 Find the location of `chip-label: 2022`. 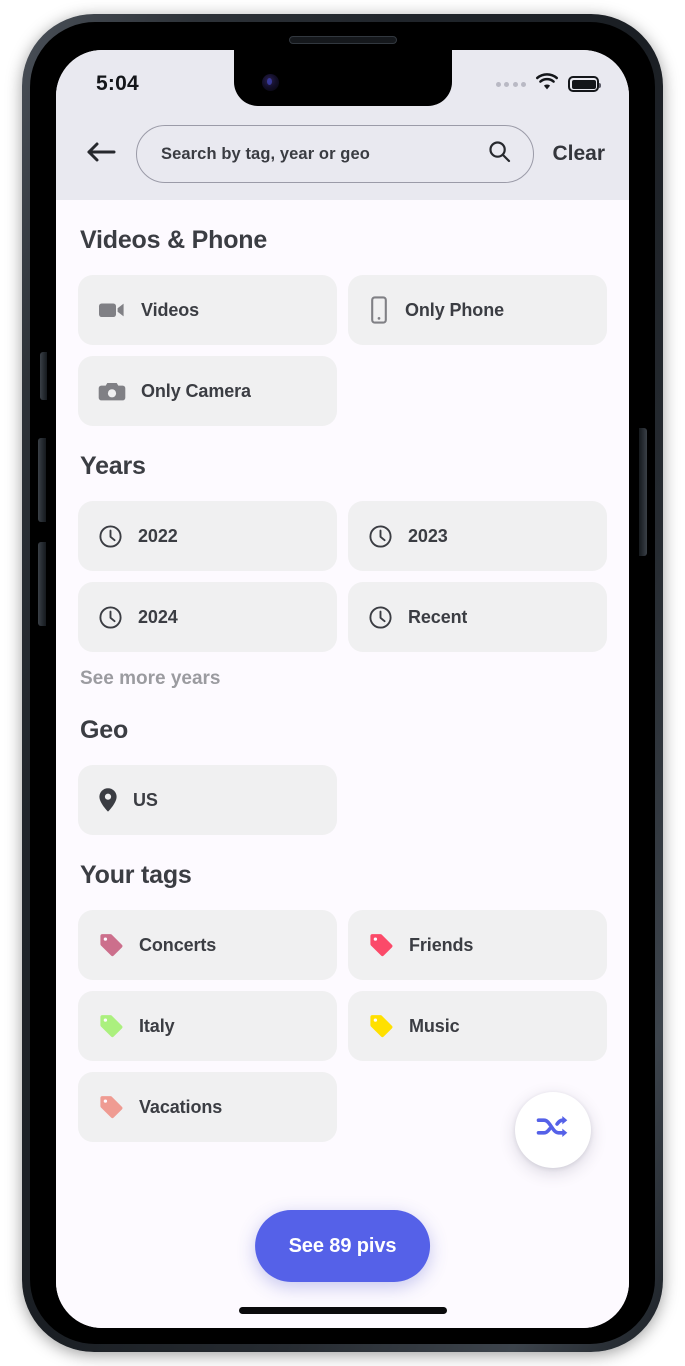

chip-label: 2022 is located at coordinates (158, 535).